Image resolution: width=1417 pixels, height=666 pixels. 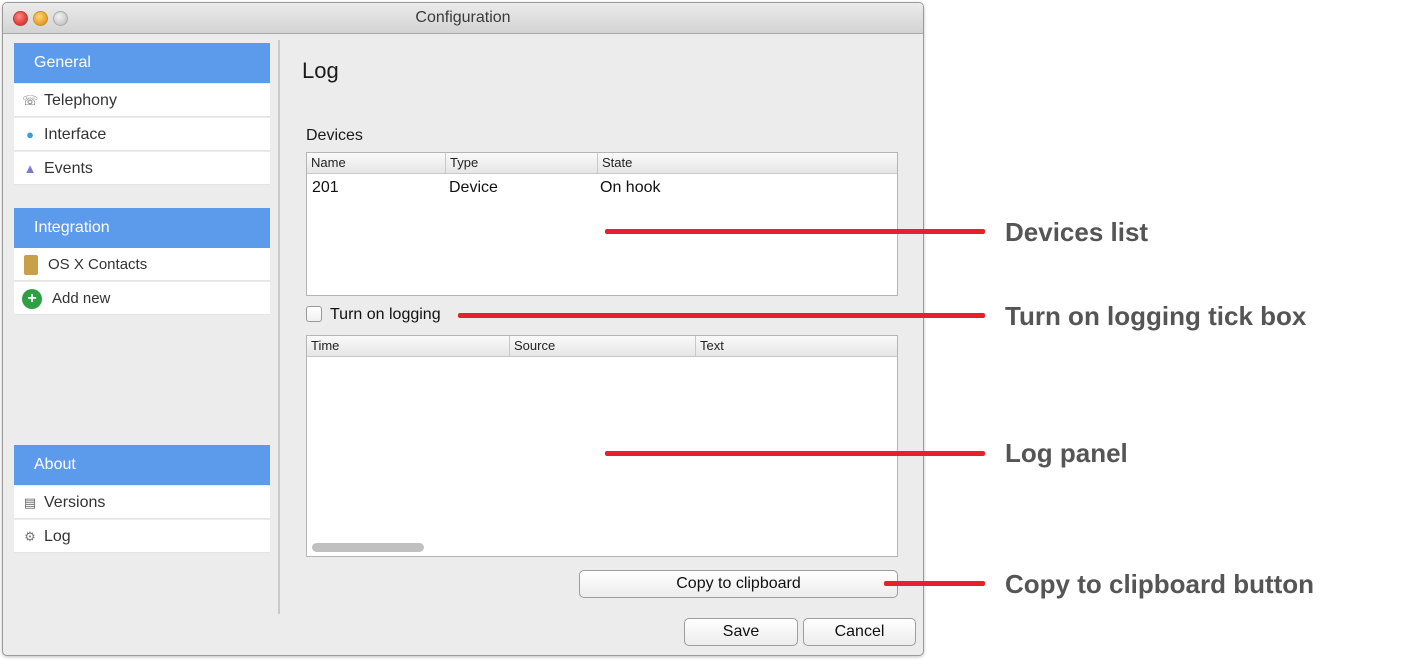 I want to click on contacts-book-icon, so click(x=31, y=264).